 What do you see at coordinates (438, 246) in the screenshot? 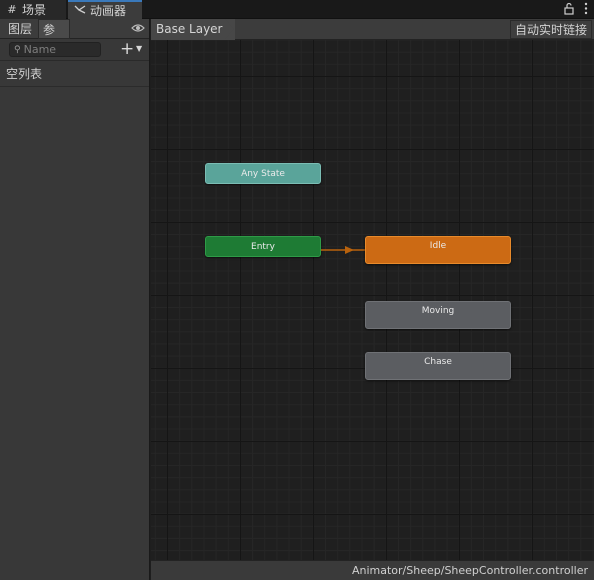
I see `state-node-label: Idle` at bounding box center [438, 246].